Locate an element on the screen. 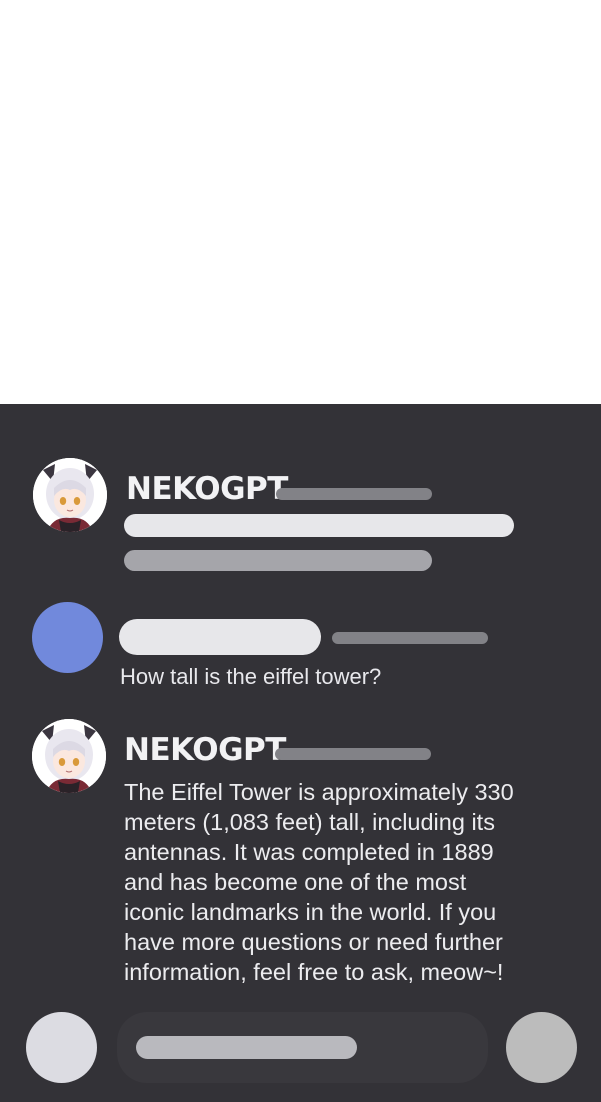 This screenshot has width=601, height=1102. send-button is located at coordinates (541, 1047).